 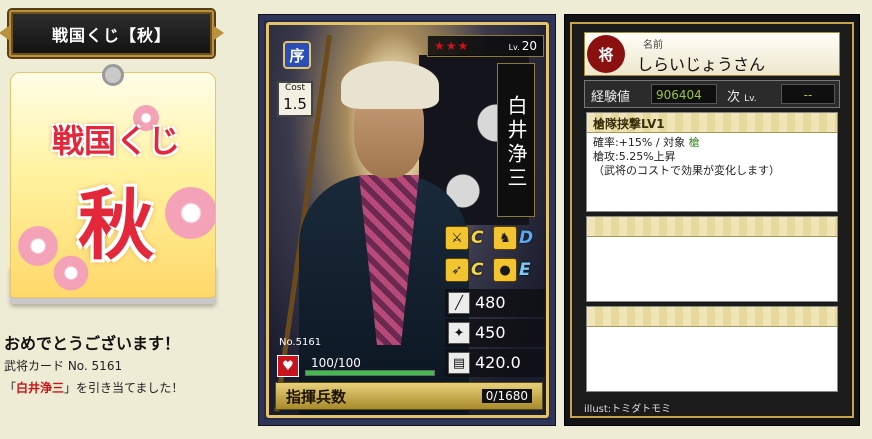 What do you see at coordinates (459, 333) in the screenshot?
I see `defense-icon: ✦` at bounding box center [459, 333].